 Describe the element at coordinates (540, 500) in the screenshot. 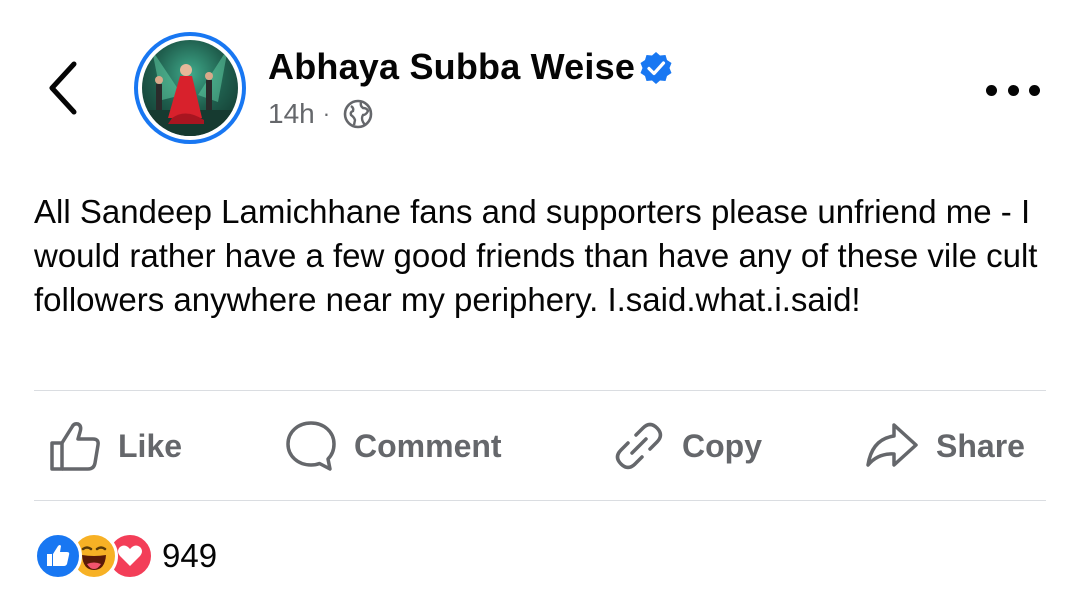

I see `divider-bottom` at that location.